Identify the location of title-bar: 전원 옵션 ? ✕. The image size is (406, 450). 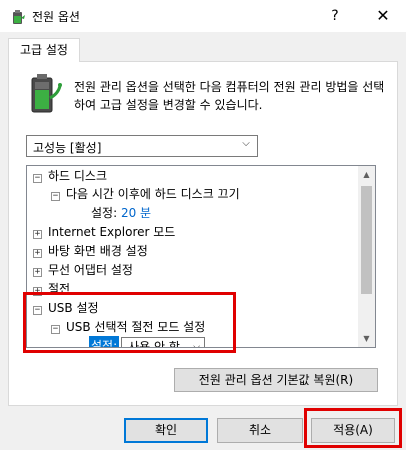
(203, 16).